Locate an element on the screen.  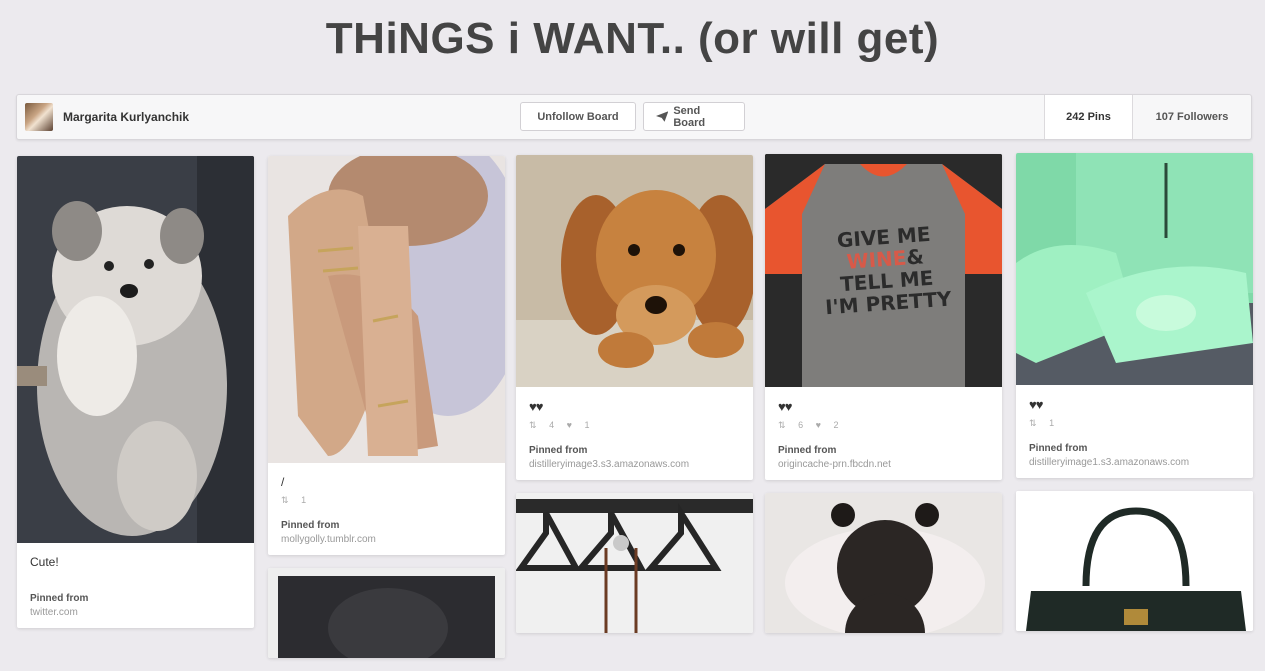
unfollow-board-label: Unfollow Board is located at coordinates (578, 116).